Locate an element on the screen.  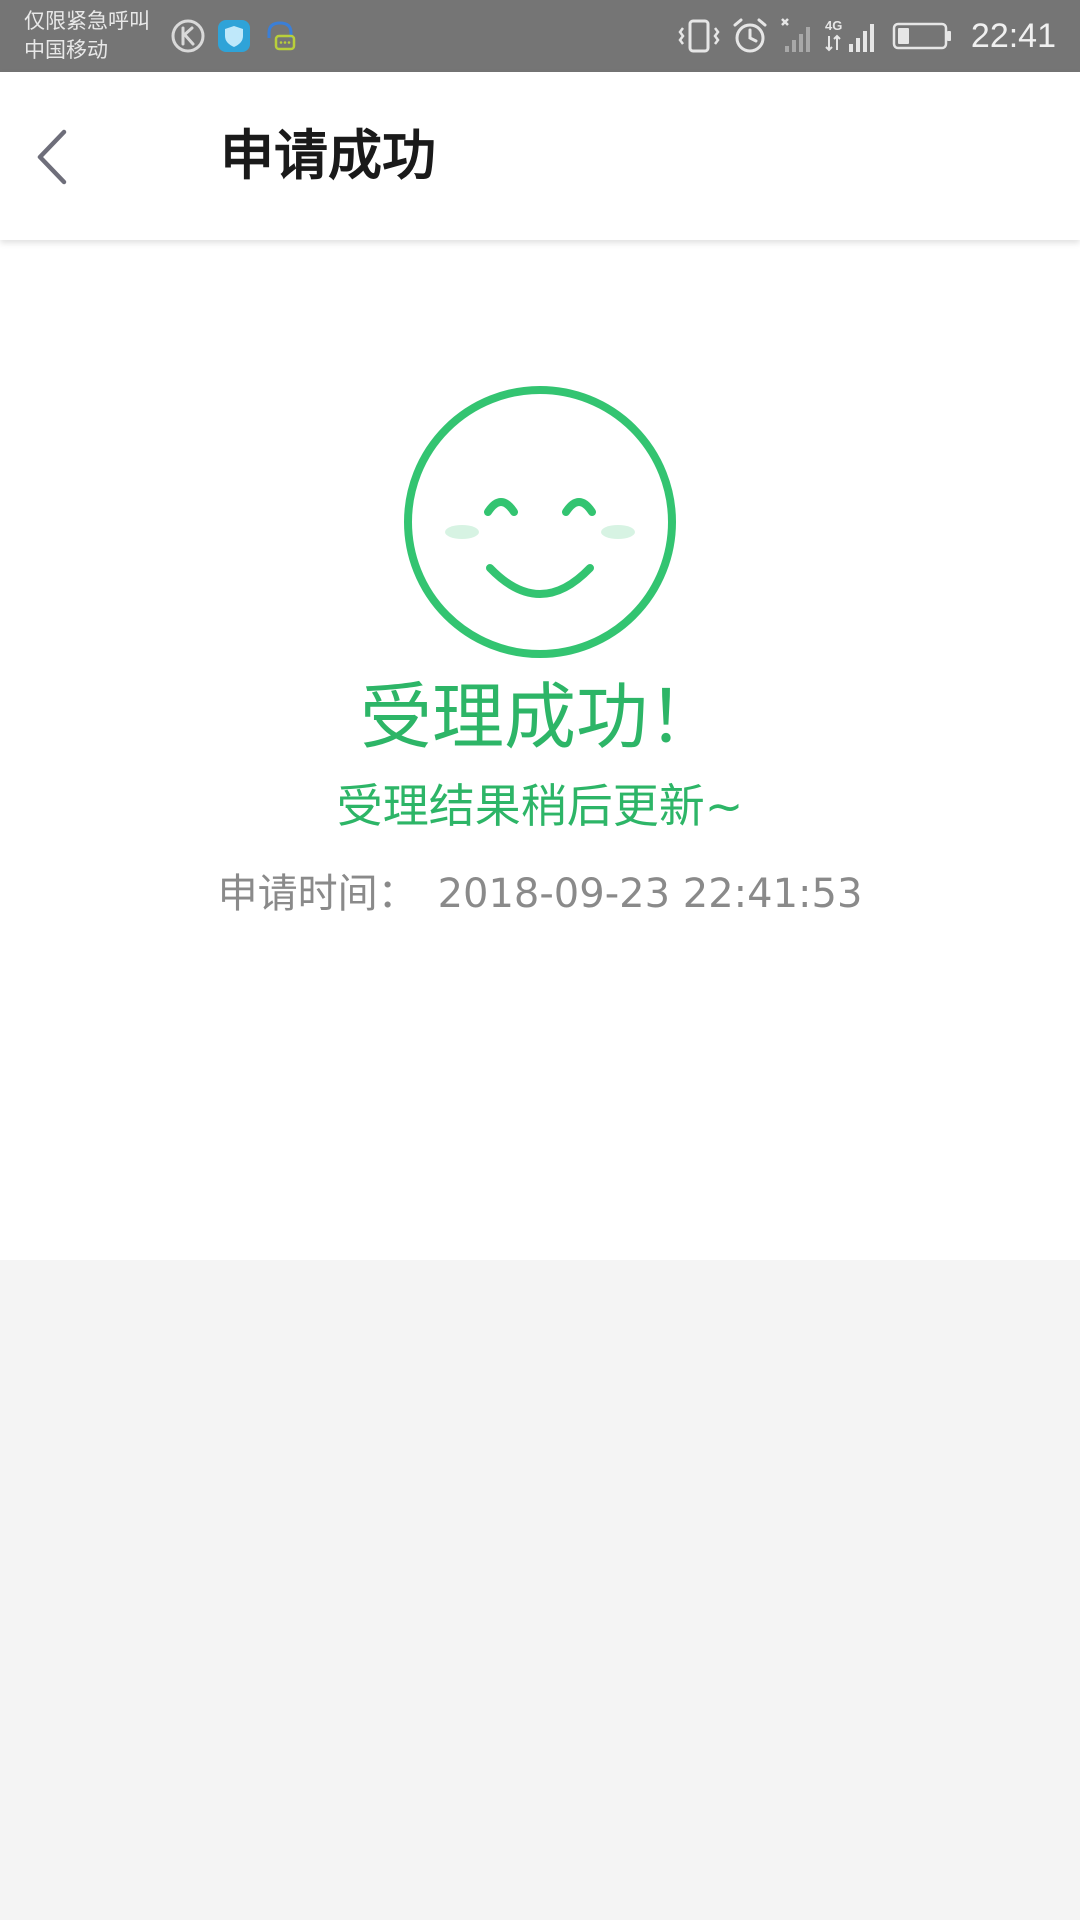
carrier-info: 仅限紧急呼叫 中国移动 is located at coordinates (87, 36).